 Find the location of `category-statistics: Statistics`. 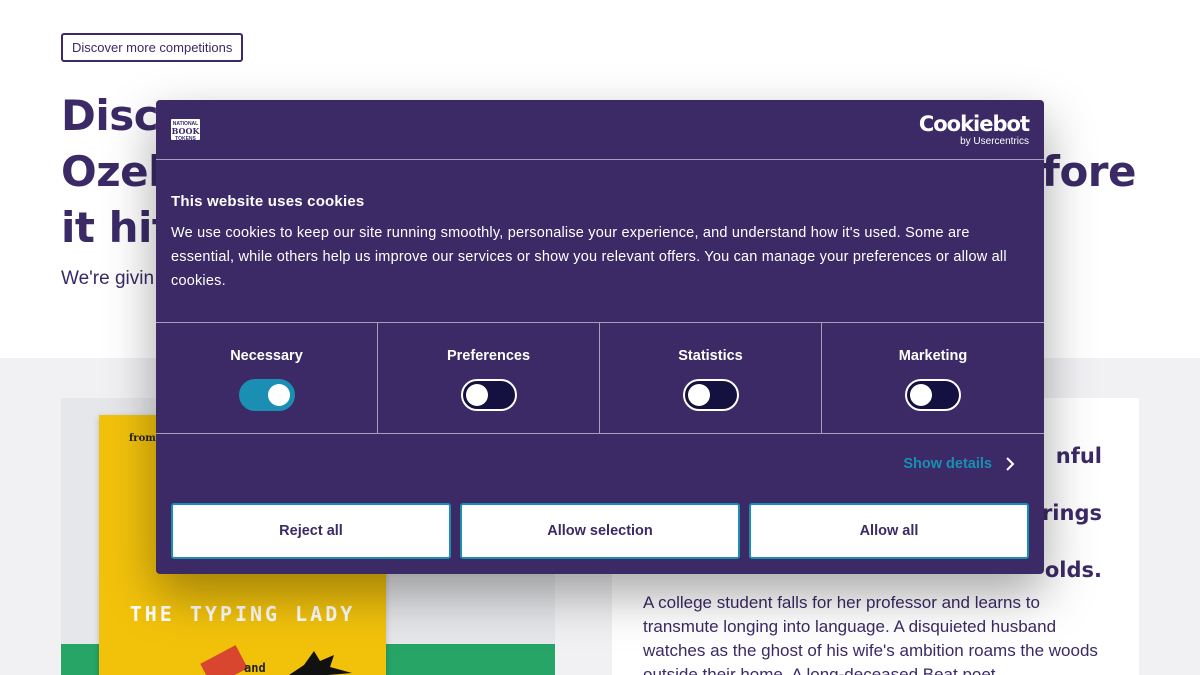

category-statistics: Statistics is located at coordinates (711, 378).